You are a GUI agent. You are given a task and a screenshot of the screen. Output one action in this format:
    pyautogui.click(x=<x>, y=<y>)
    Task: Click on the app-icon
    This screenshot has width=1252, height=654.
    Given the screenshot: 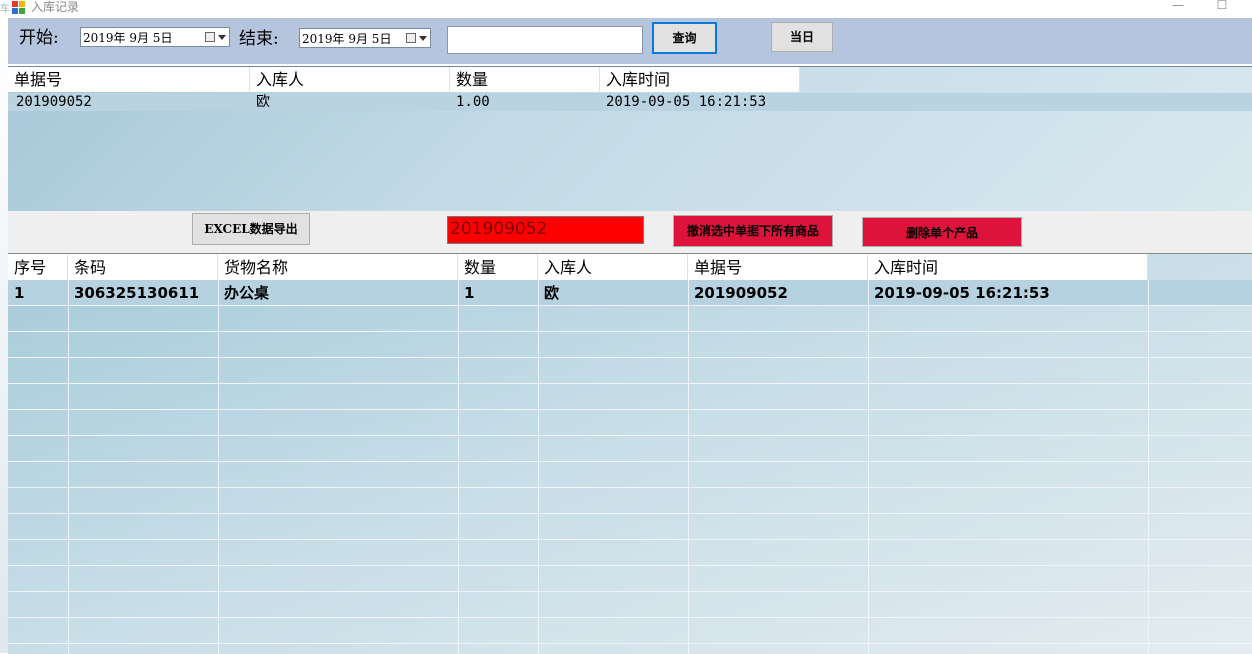 What is the action you would take?
    pyautogui.click(x=19, y=8)
    